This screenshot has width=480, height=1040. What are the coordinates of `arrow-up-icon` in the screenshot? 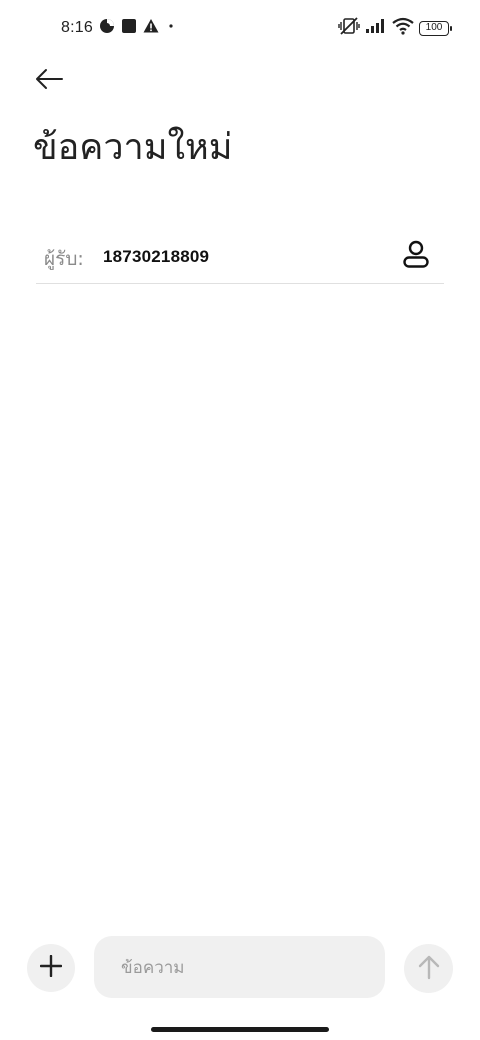 It's located at (429, 969).